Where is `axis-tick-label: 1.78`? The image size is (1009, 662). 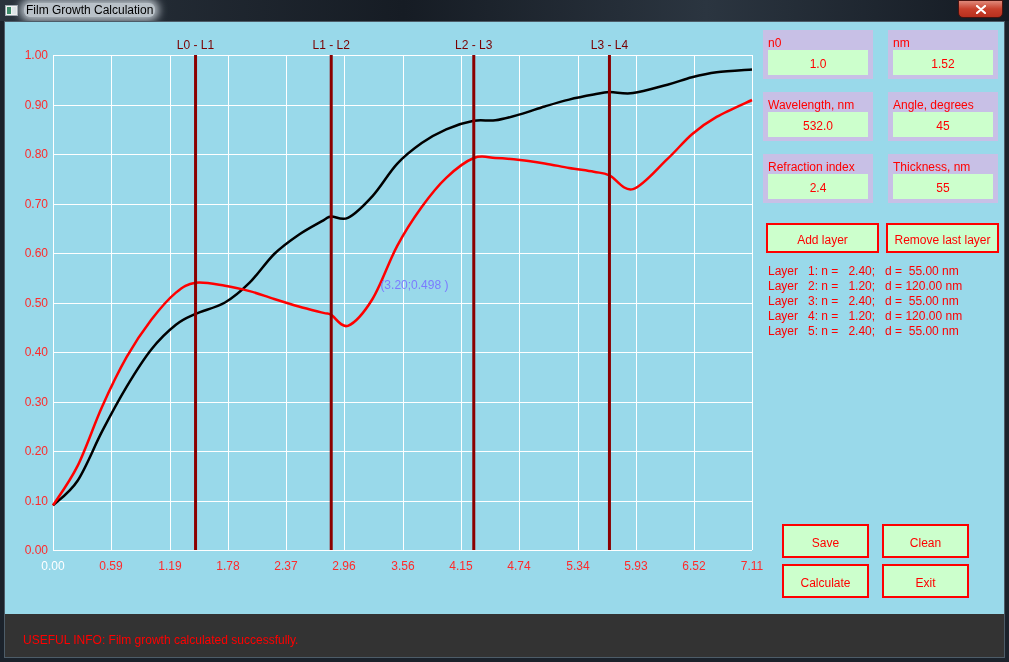 axis-tick-label: 1.78 is located at coordinates (228, 566).